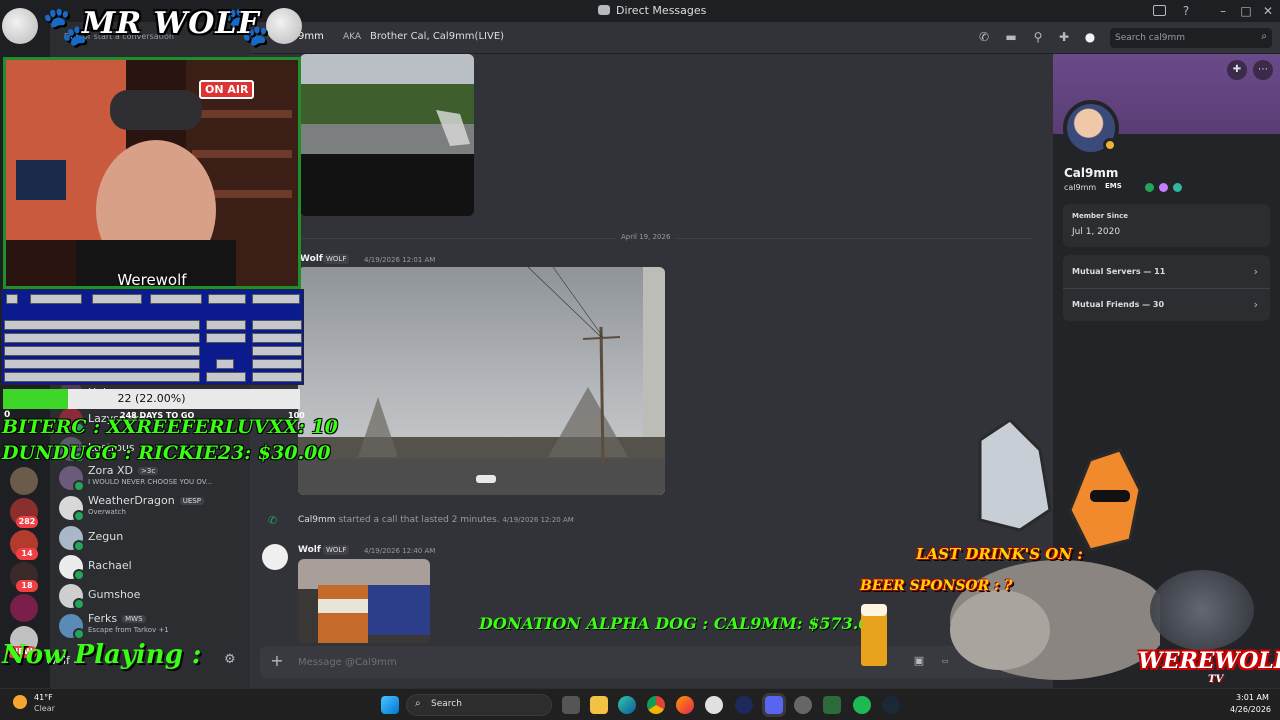 Image resolution: width=1280 pixels, height=720 pixels. Describe the element at coordinates (390, 705) in the screenshot. I see `start-icon` at that location.